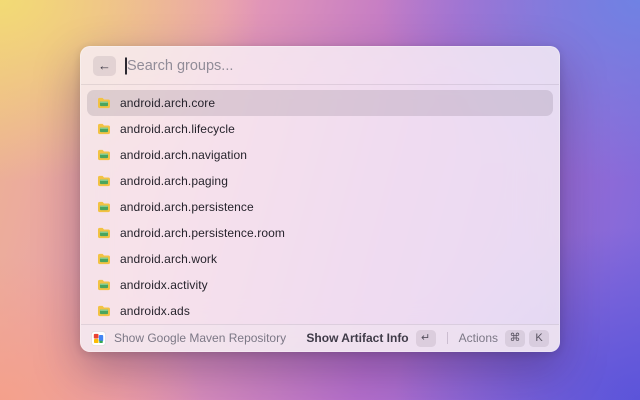  Describe the element at coordinates (320, 233) in the screenshot. I see `list-item: android.arch.persistence.room` at that location.